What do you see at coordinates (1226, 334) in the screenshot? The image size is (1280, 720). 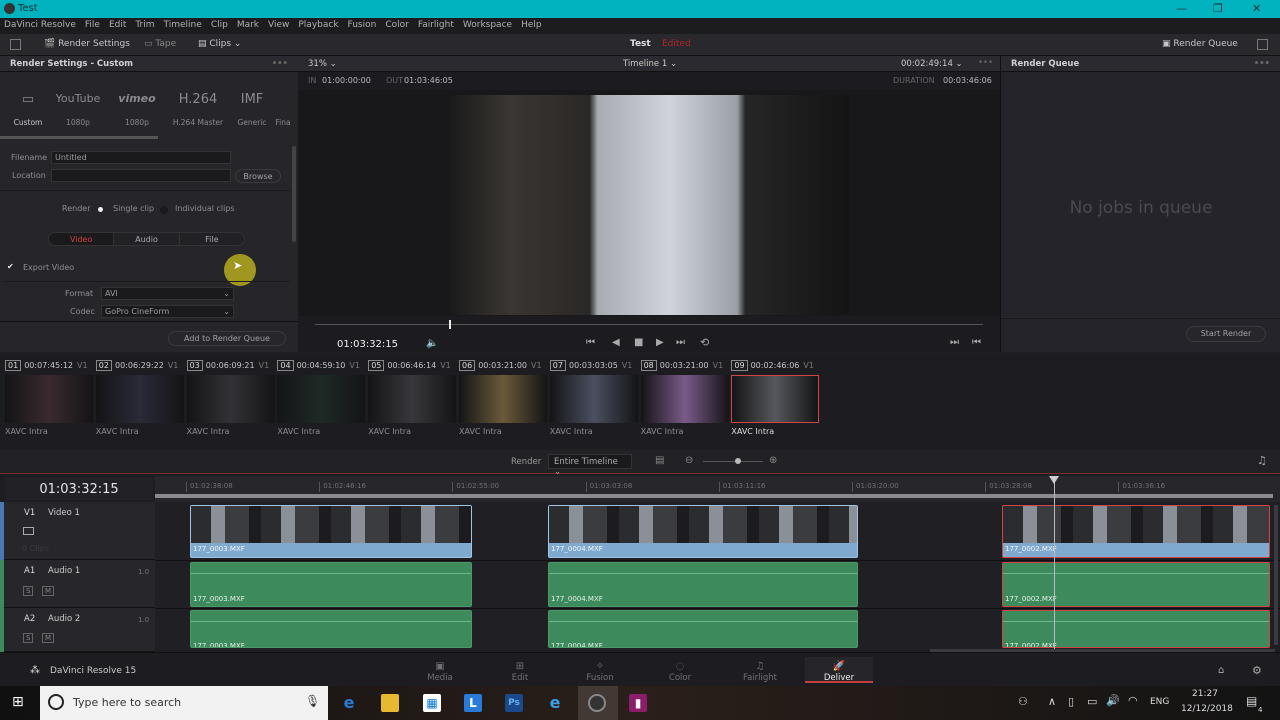 I see `start-render-button: Start Render` at bounding box center [1226, 334].